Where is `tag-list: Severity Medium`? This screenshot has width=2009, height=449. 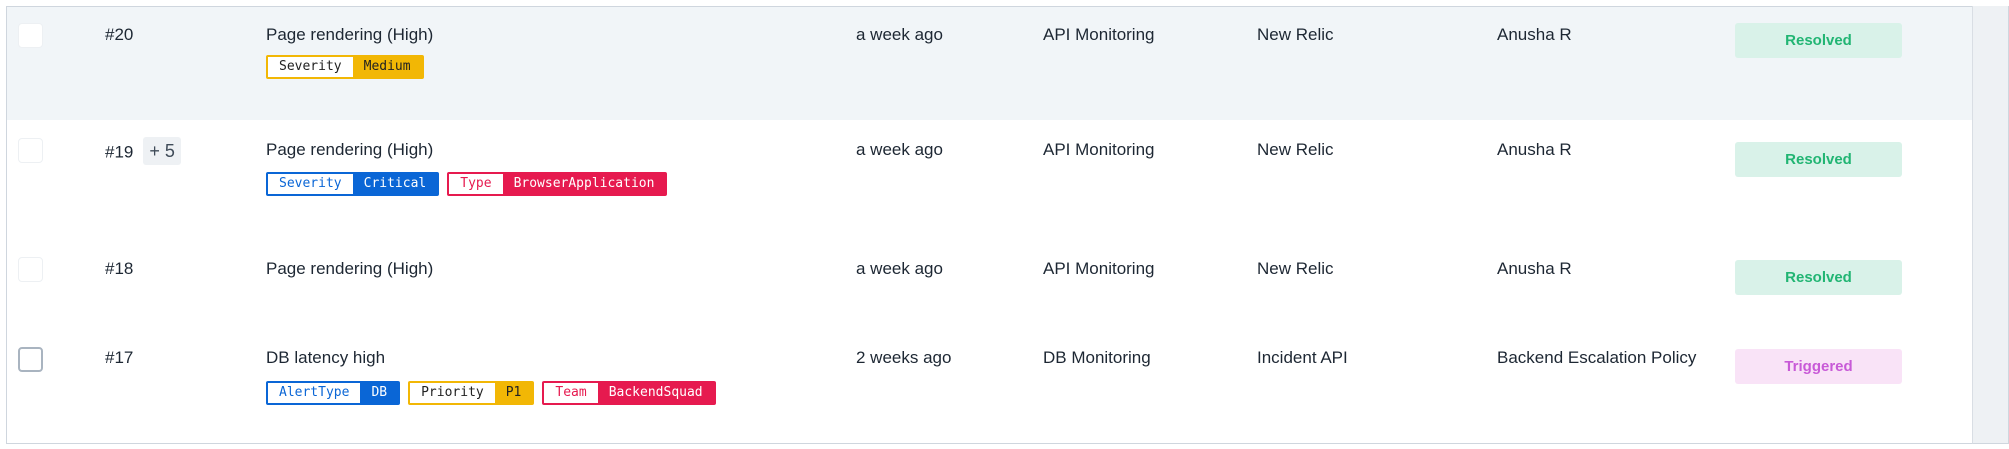 tag-list: Severity Medium is located at coordinates (349, 67).